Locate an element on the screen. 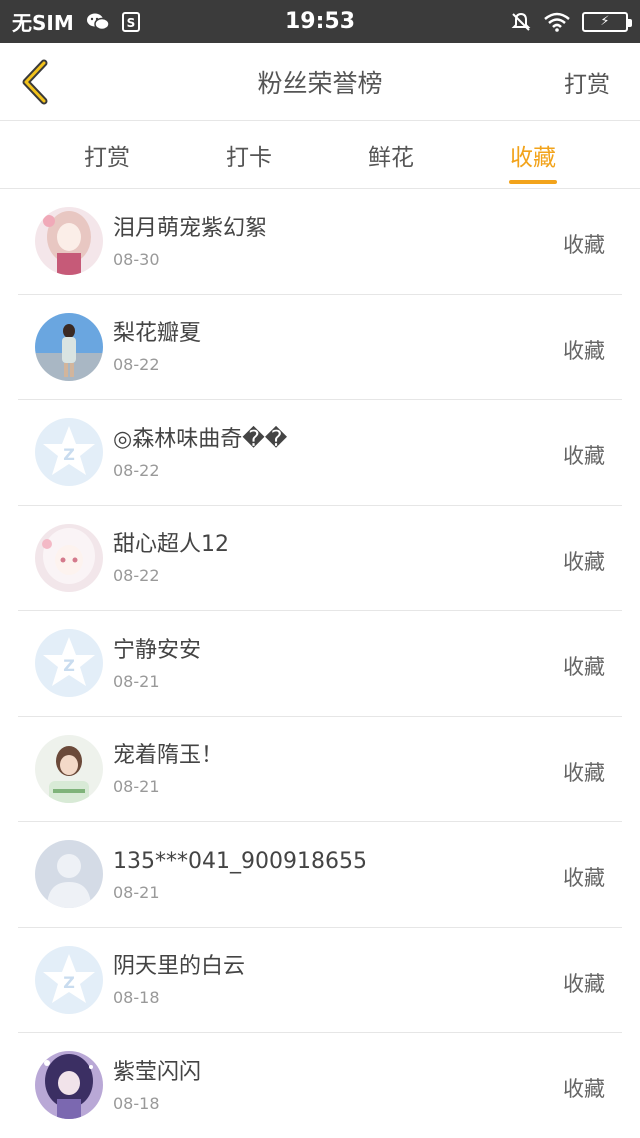 The image size is (640, 1138). list-item: 梨花瓣夏 08-22 收藏 is located at coordinates (320, 347).